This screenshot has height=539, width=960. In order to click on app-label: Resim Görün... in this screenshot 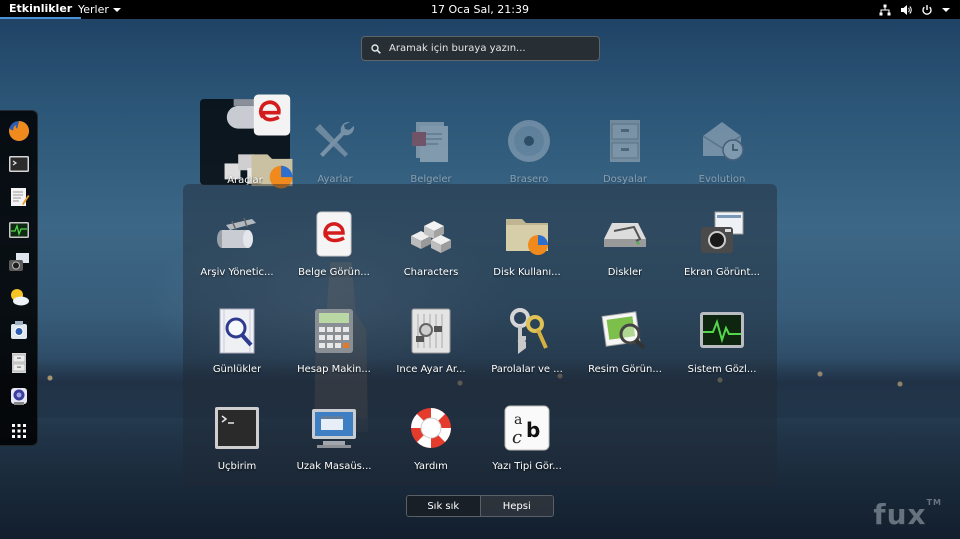, I will do `click(625, 369)`.